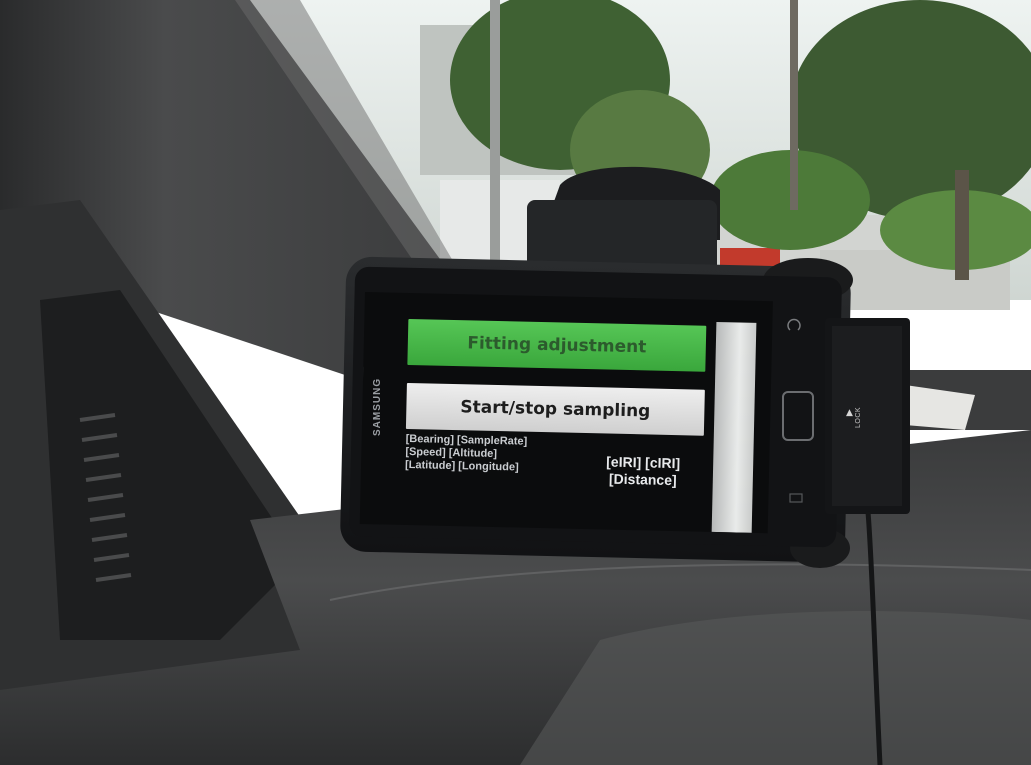  Describe the element at coordinates (849, 413) in the screenshot. I see `lock-arrow-icon: ▲` at that location.